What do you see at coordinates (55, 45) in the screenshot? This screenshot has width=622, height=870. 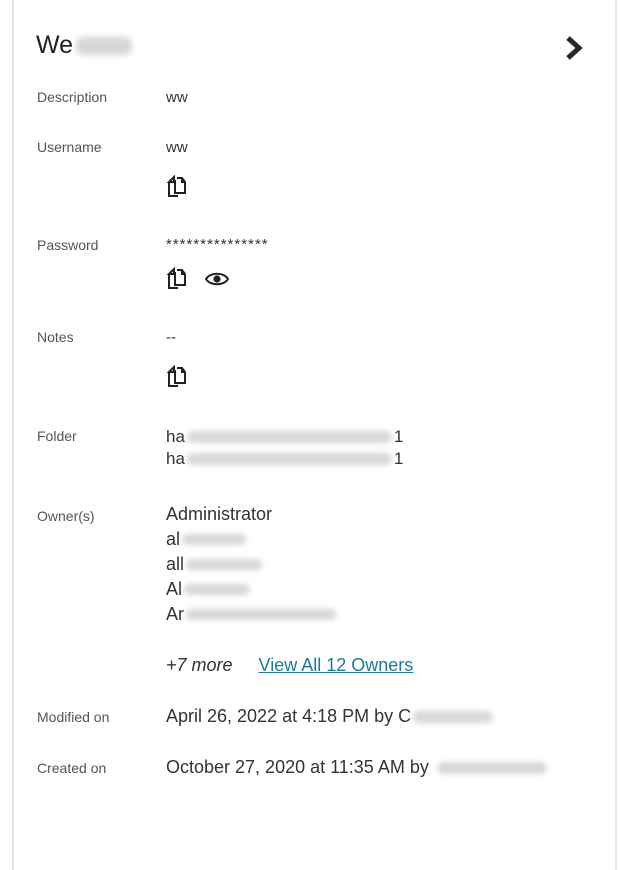 I see `record-title-text: We` at bounding box center [55, 45].